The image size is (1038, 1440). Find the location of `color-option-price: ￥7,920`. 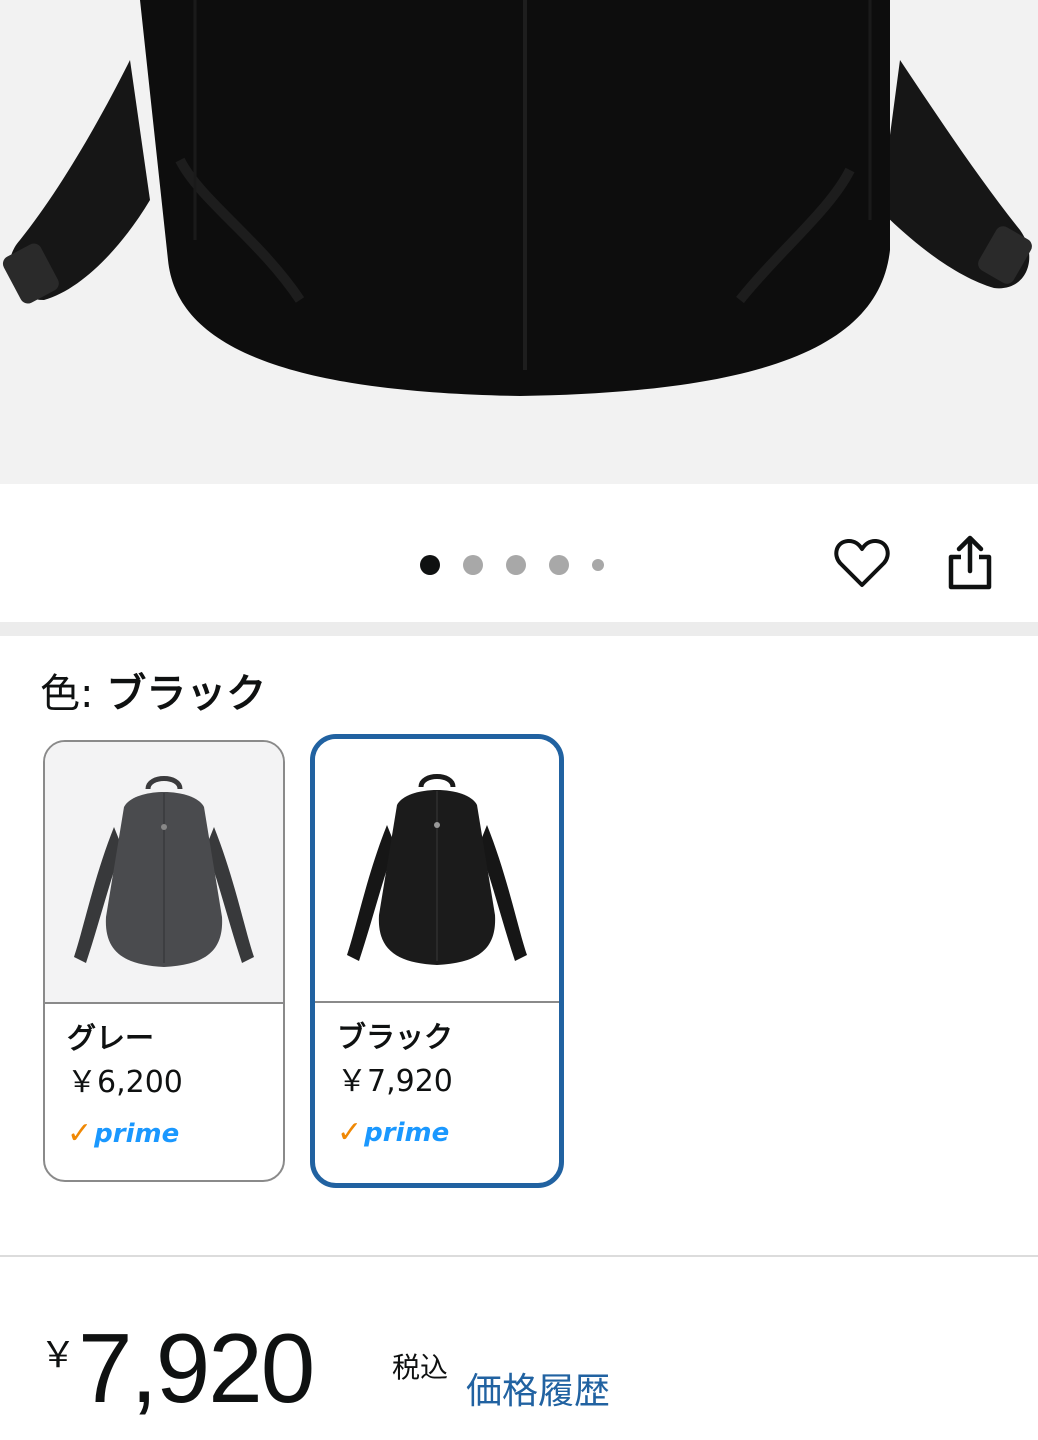

color-option-price: ￥7,920 is located at coordinates (395, 1081).